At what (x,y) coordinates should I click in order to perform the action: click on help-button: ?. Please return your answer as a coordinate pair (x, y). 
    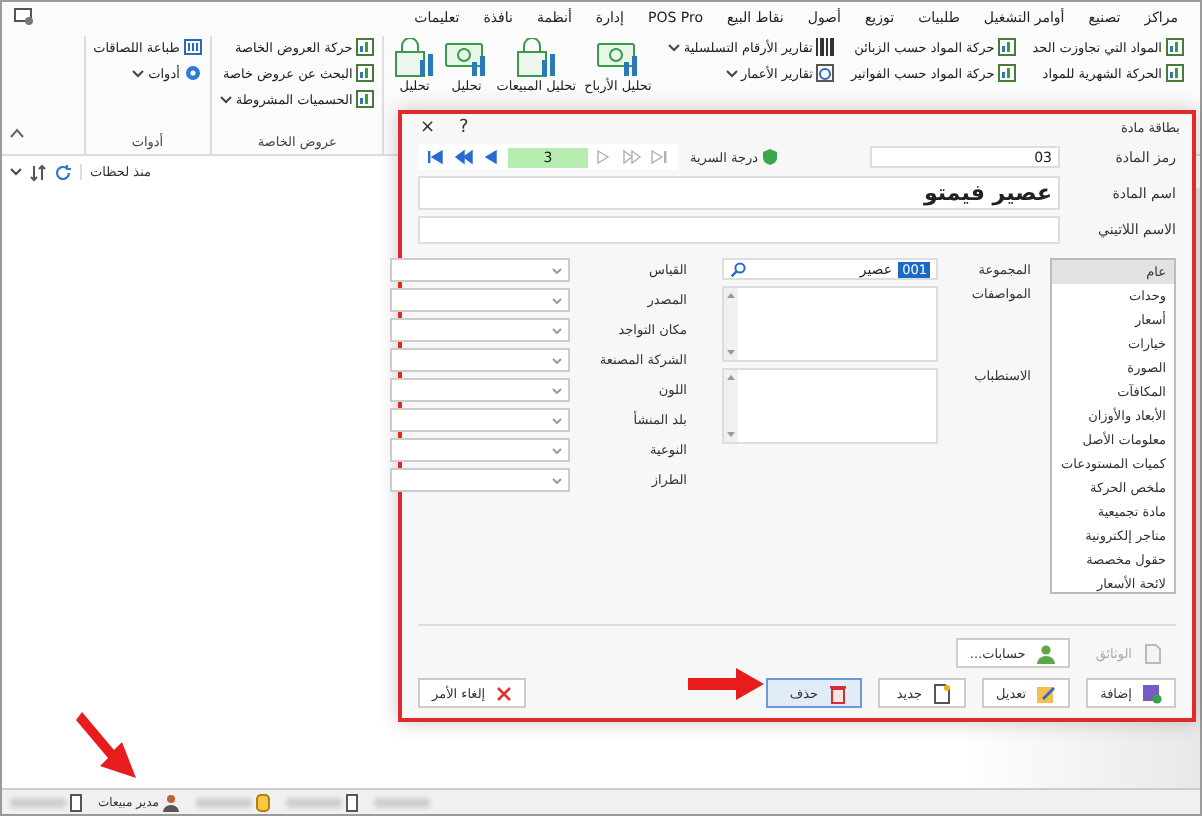
    Looking at the image, I should click on (464, 127).